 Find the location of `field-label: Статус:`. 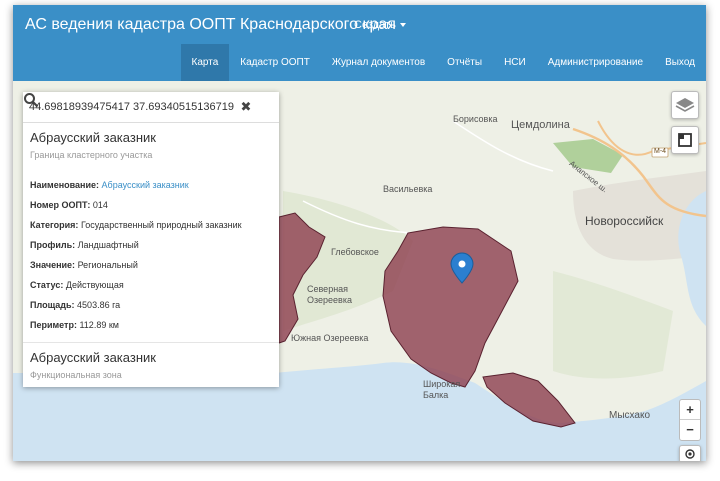

field-label: Статус: is located at coordinates (47, 285).